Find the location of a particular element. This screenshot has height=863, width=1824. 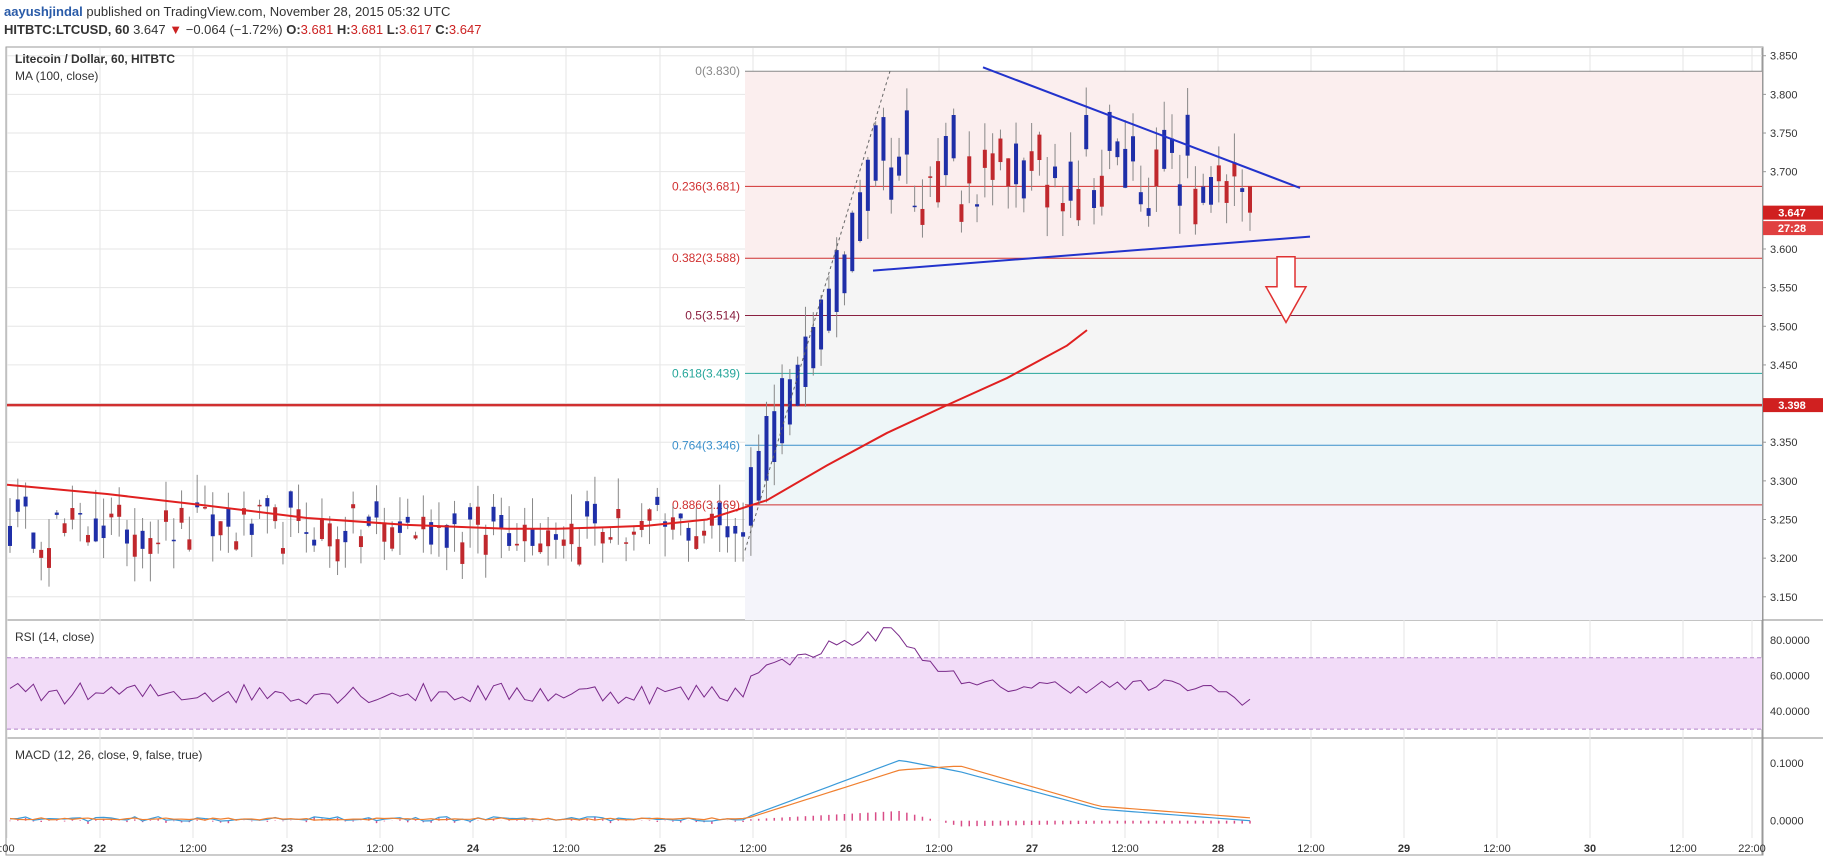

macd-pane-title: MACD (12, 26, close, 9, false, true) is located at coordinates (108, 755).